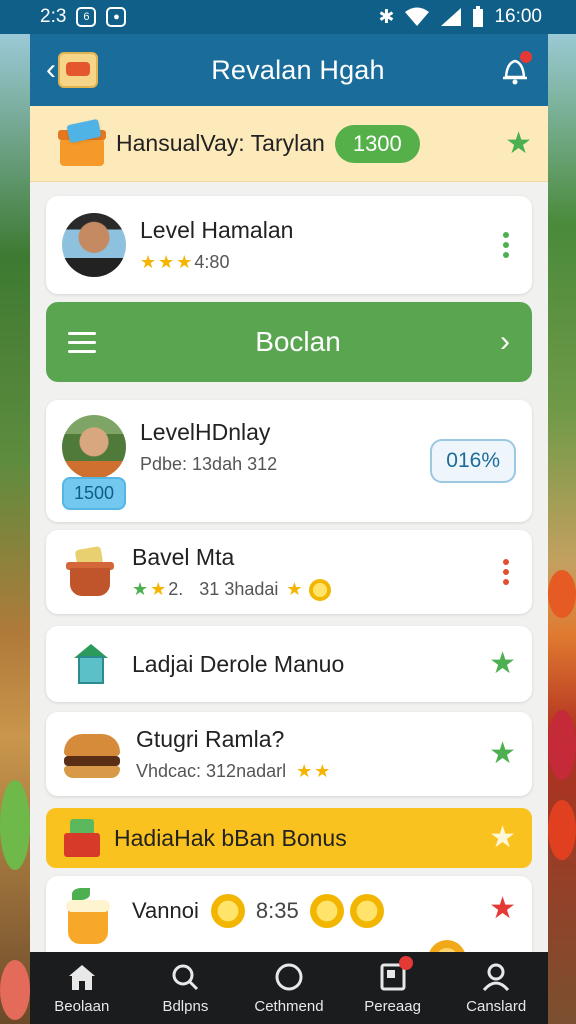 This screenshot has width=576, height=1024. What do you see at coordinates (386, 17) in the screenshot?
I see `bluetooth-icon: ✱` at bounding box center [386, 17].